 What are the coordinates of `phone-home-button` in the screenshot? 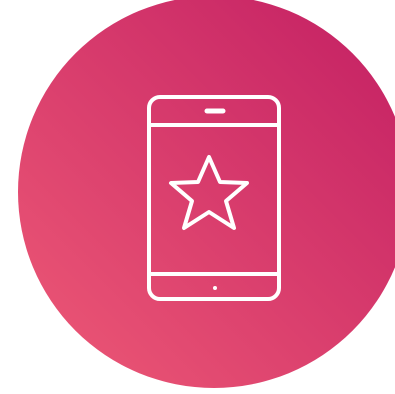 It's located at (215, 288).